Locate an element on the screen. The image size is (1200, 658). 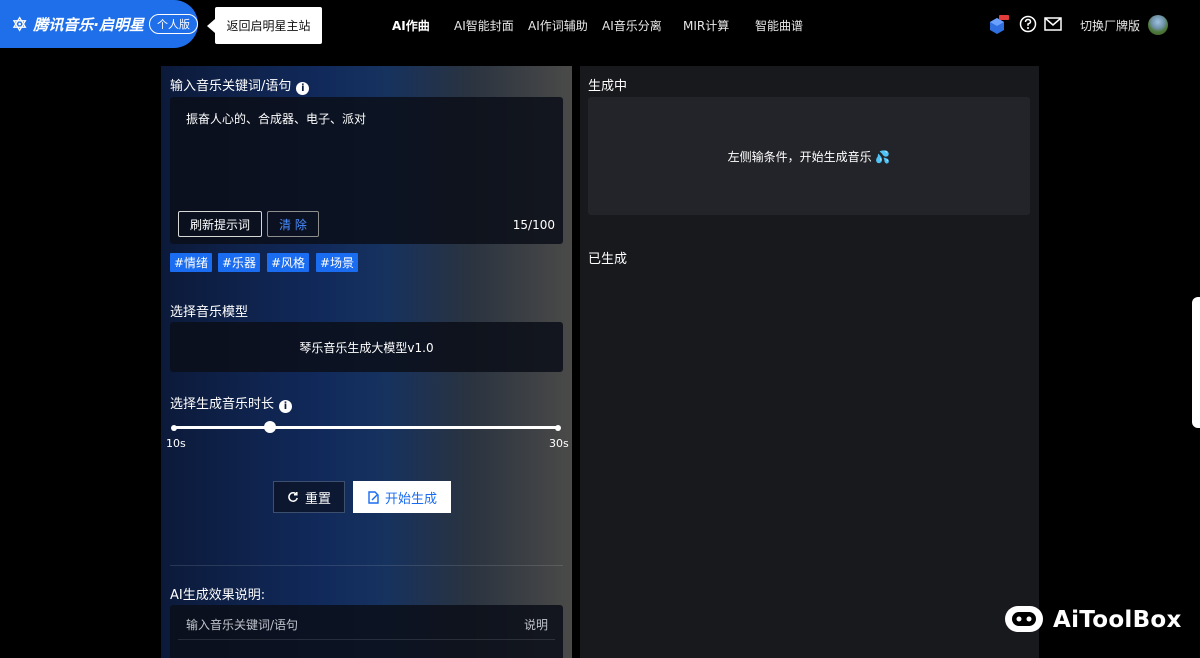
watermark-text: AiToolBox is located at coordinates (1117, 620).